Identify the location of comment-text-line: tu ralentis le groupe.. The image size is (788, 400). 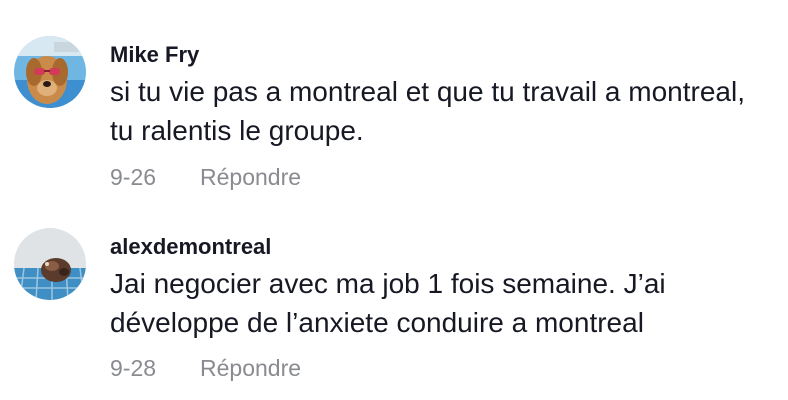
(237, 130).